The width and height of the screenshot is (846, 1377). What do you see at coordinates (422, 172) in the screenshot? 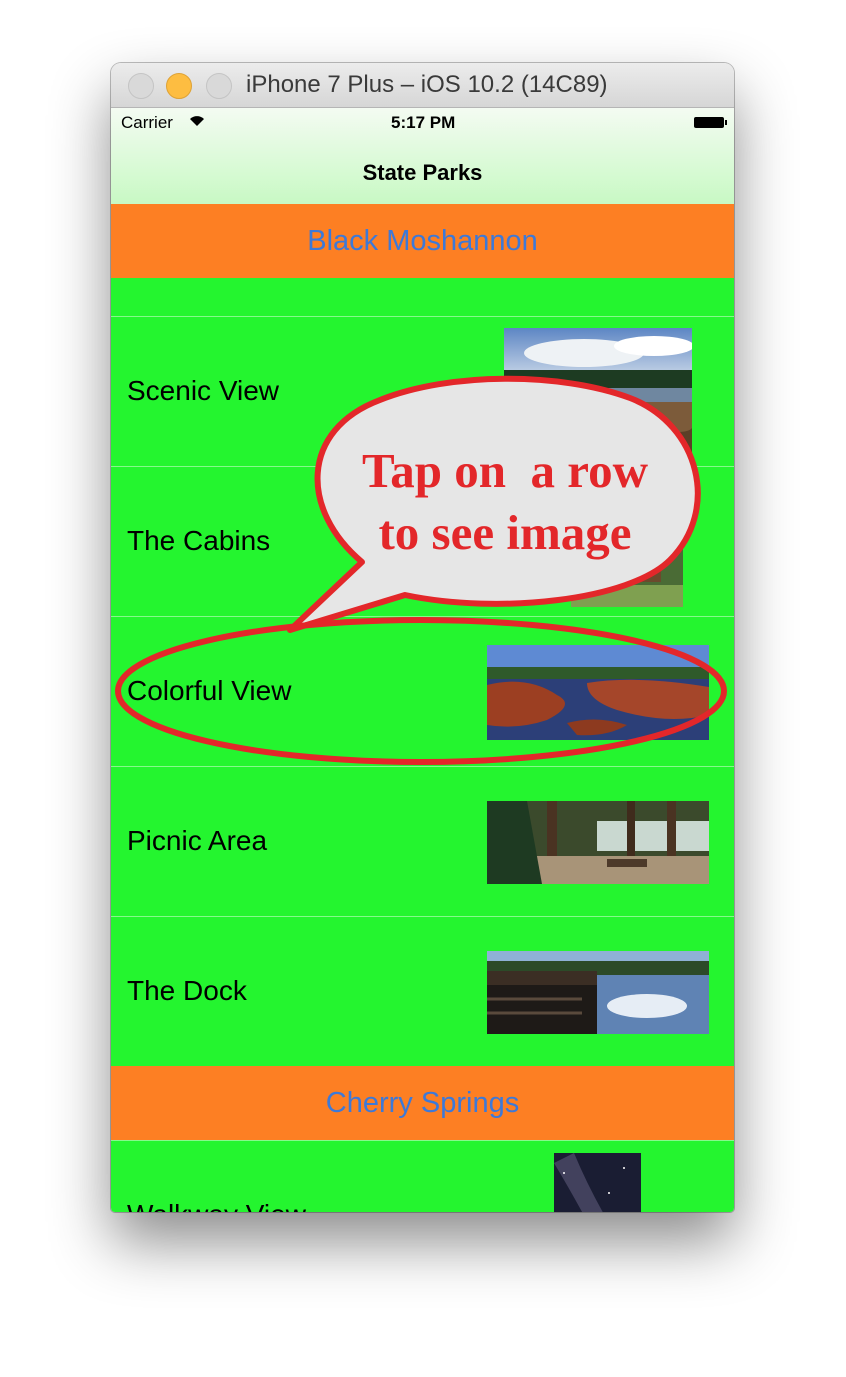
I see `nav-title: State Parks` at bounding box center [422, 172].